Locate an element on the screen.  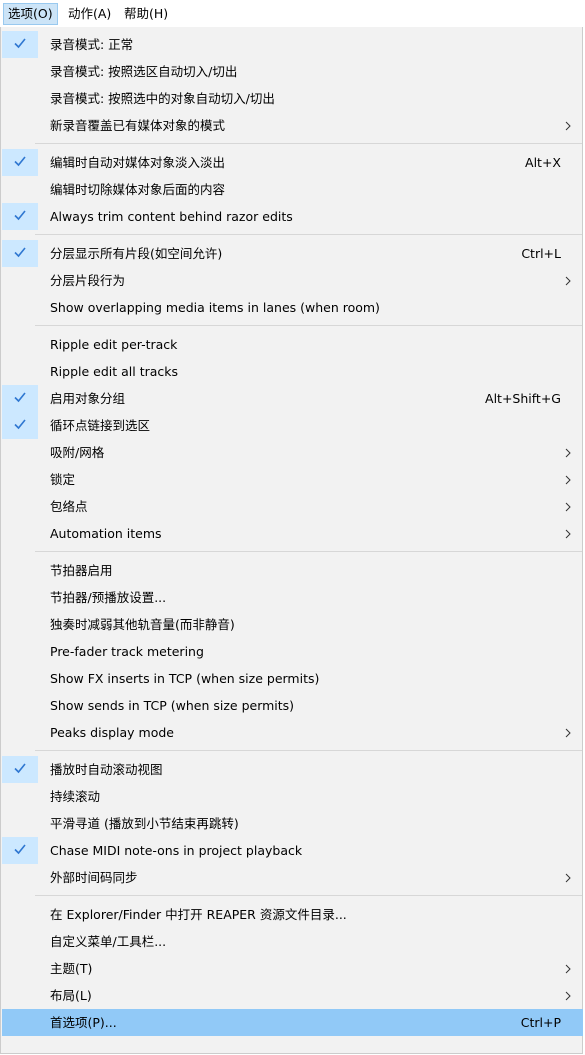
menu-item-label: Ripple edit all tracks is located at coordinates (114, 371).